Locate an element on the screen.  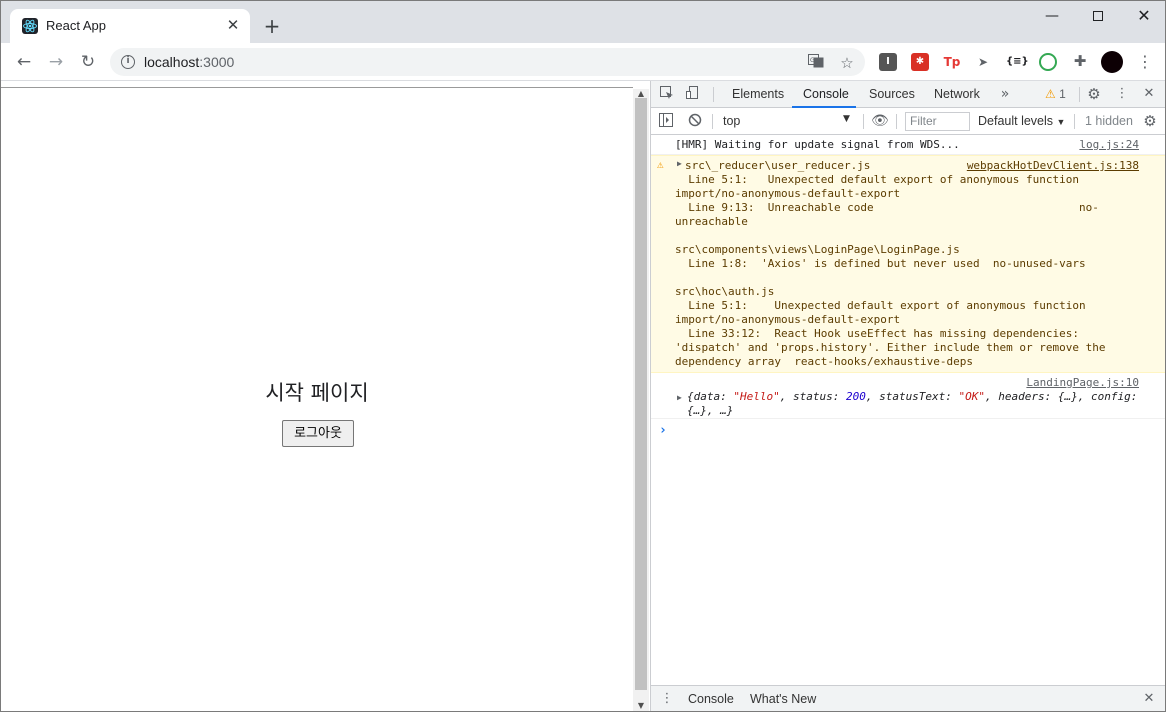
warning-counter: ⚠ 1 is located at coordinates (1055, 94).